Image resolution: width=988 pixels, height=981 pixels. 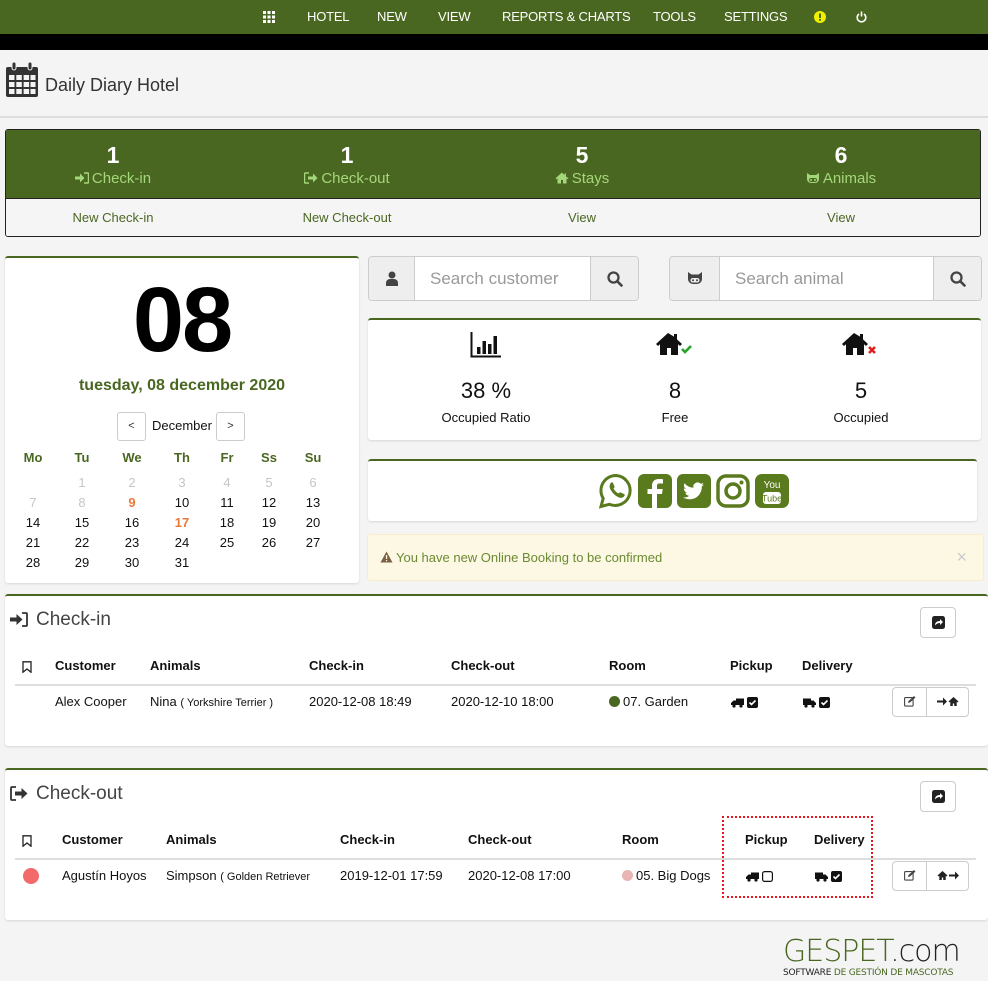 What do you see at coordinates (392, 17) in the screenshot?
I see `nav-new: NEW` at bounding box center [392, 17].